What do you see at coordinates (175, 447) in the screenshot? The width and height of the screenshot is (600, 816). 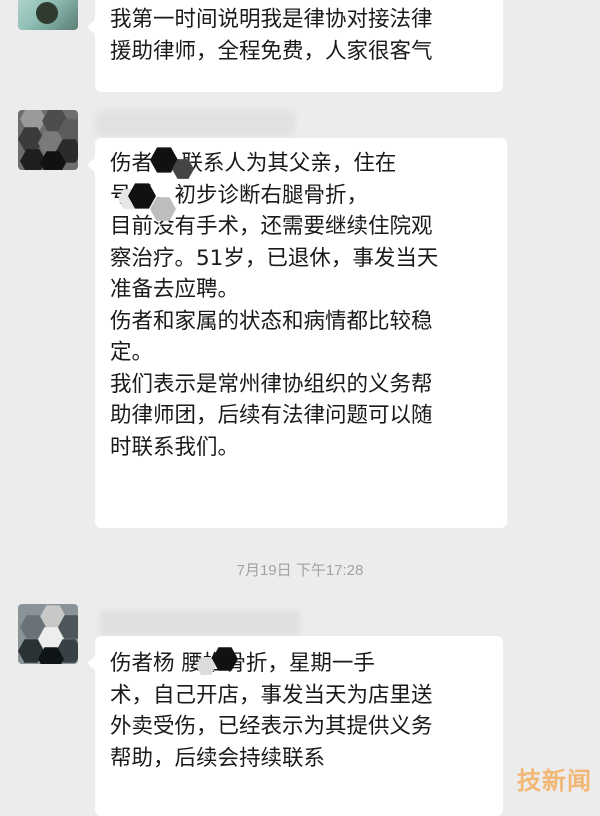 I see `message-text-line: 时联系我们。` at bounding box center [175, 447].